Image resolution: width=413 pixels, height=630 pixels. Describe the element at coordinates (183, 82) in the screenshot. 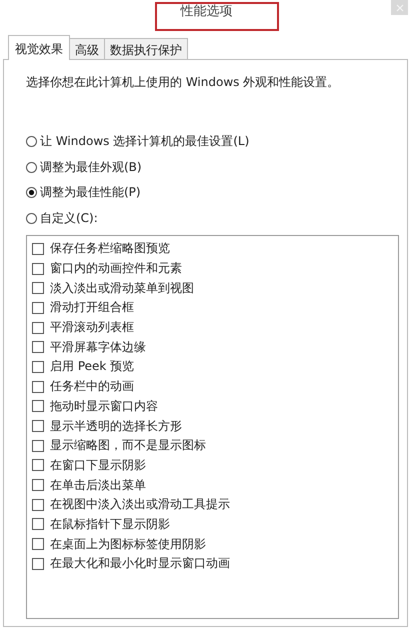

I see `description-text: 选择你想在此计算机上使用的 Windows 外观和性能设置。` at that location.